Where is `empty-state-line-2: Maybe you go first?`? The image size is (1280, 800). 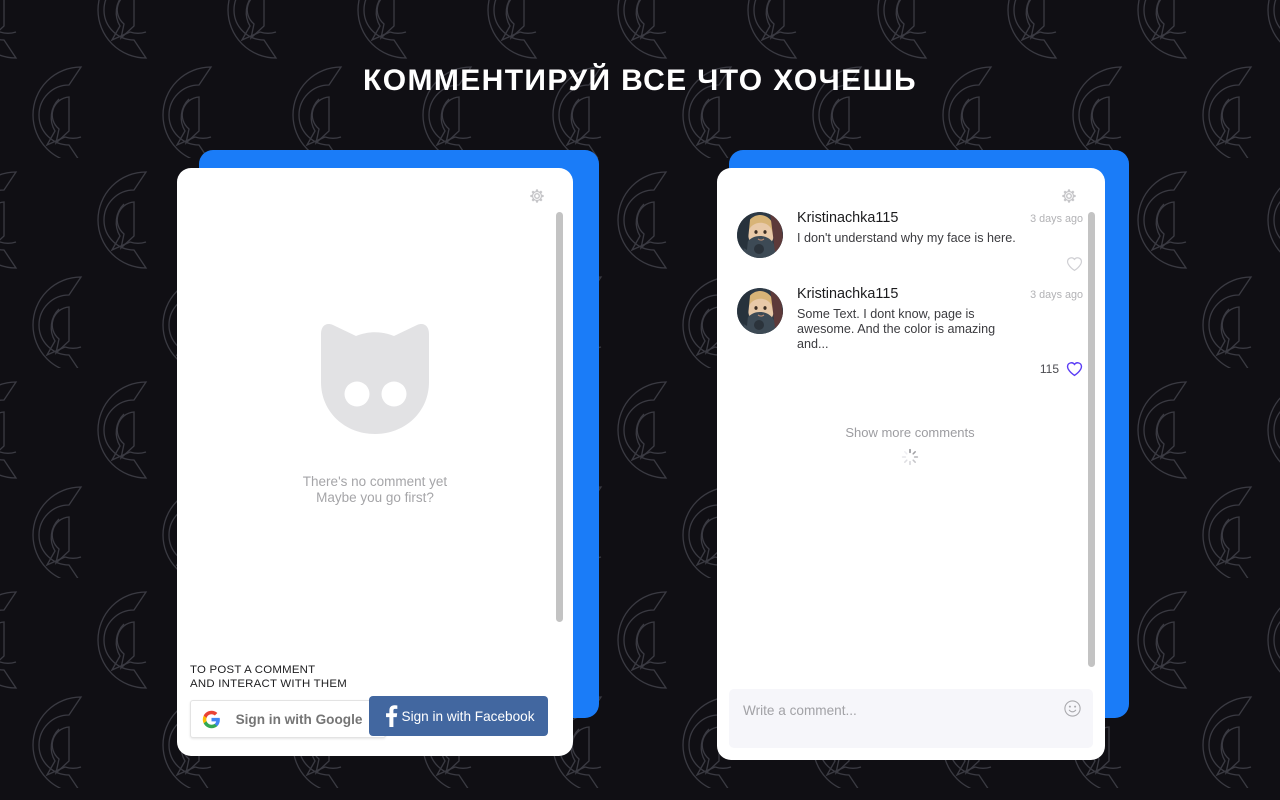 empty-state-line-2: Maybe you go first? is located at coordinates (375, 497).